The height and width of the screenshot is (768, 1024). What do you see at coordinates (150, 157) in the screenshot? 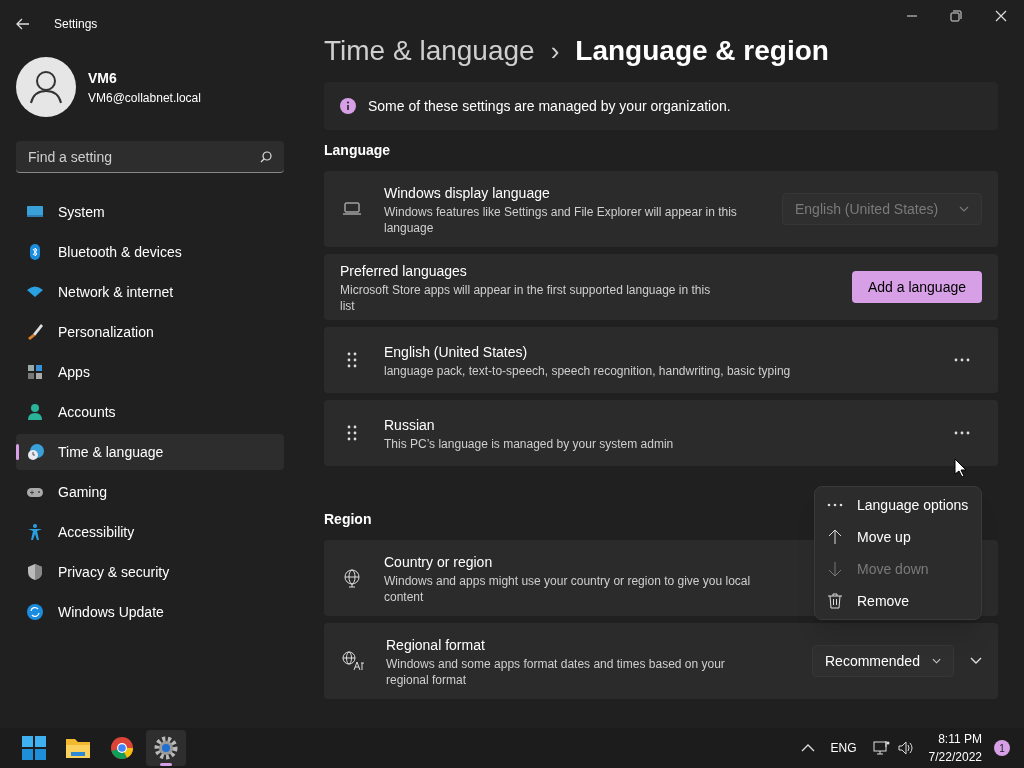
I see `search-field: Find a setting` at bounding box center [150, 157].